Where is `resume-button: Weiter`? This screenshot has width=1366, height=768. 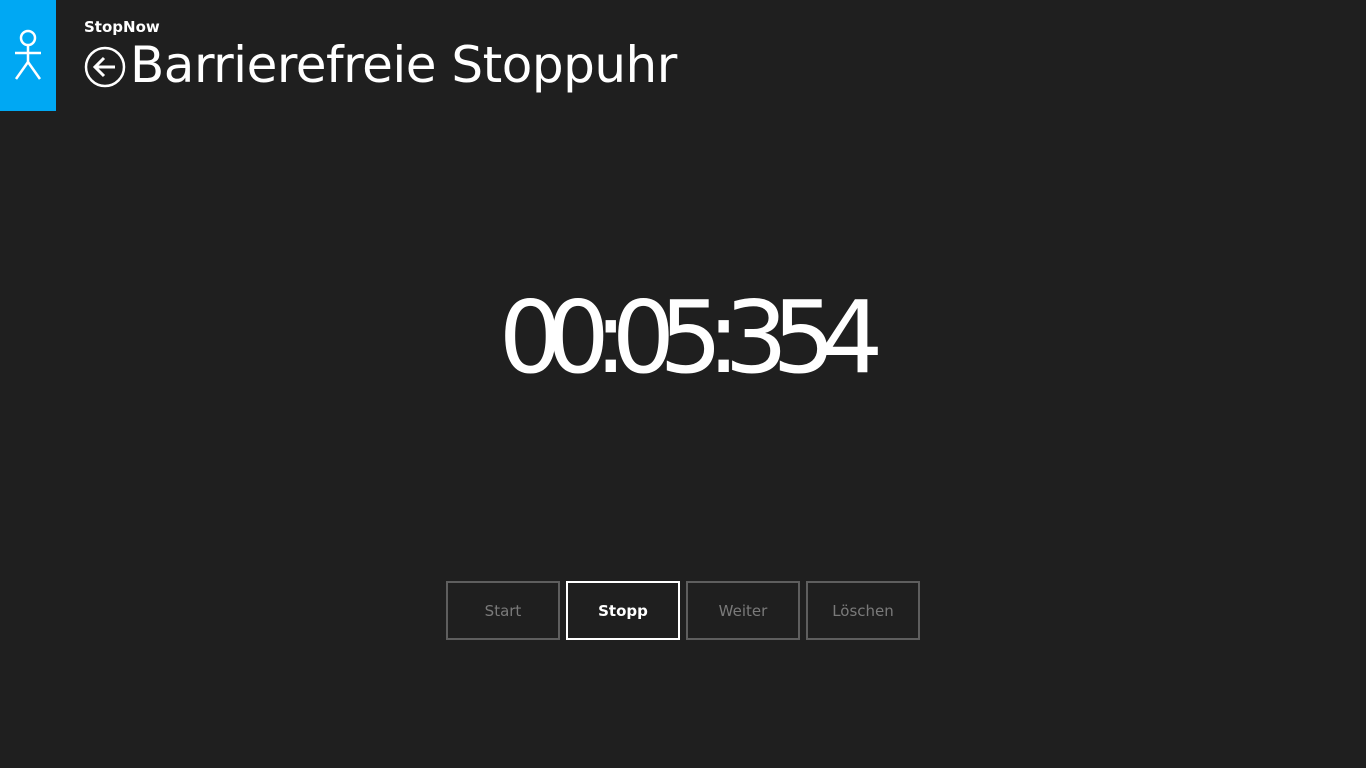 resume-button: Weiter is located at coordinates (743, 610).